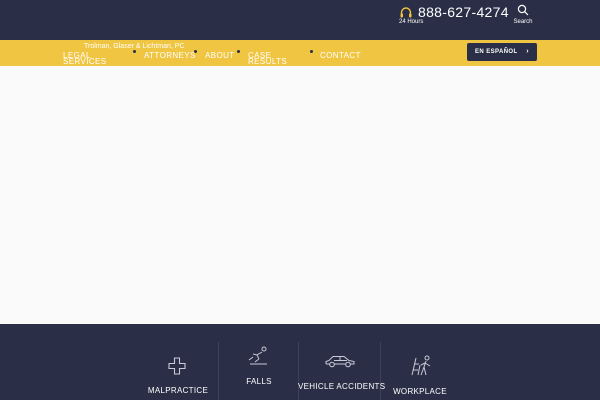 The width and height of the screenshot is (600, 400). I want to click on workplace-injury-icon, so click(421, 365).